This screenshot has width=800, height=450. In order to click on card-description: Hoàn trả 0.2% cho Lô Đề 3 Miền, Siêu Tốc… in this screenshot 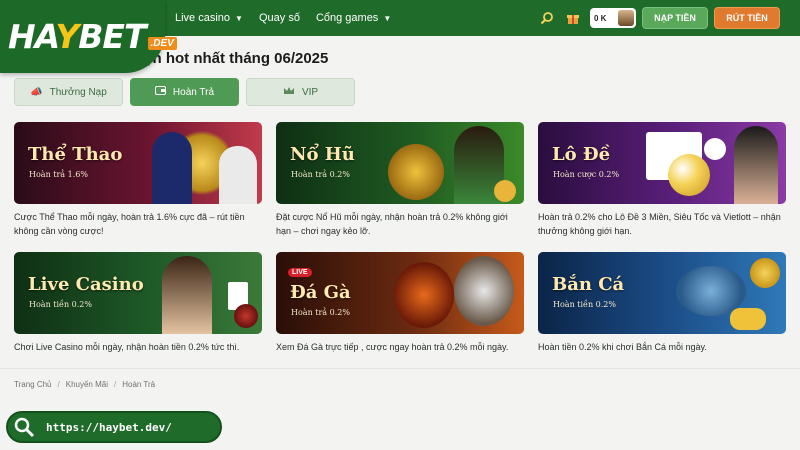, I will do `click(659, 224)`.